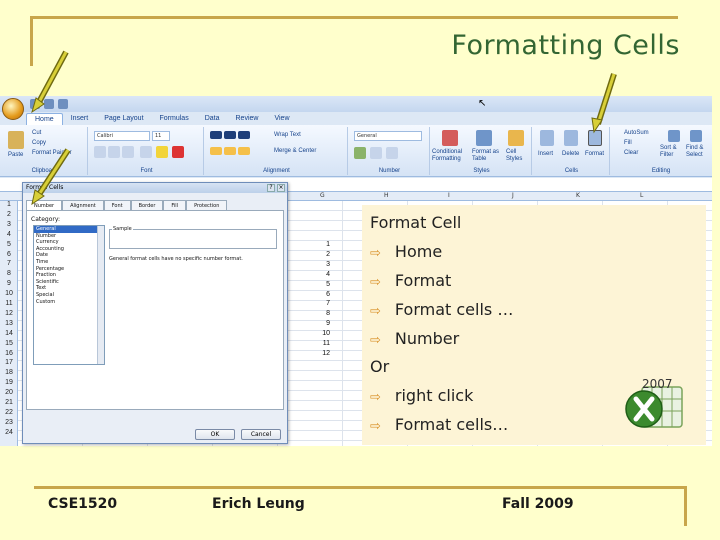  Describe the element at coordinates (422, 395) in the screenshot. I see `step-right-click: ⇨ right click` at that location.